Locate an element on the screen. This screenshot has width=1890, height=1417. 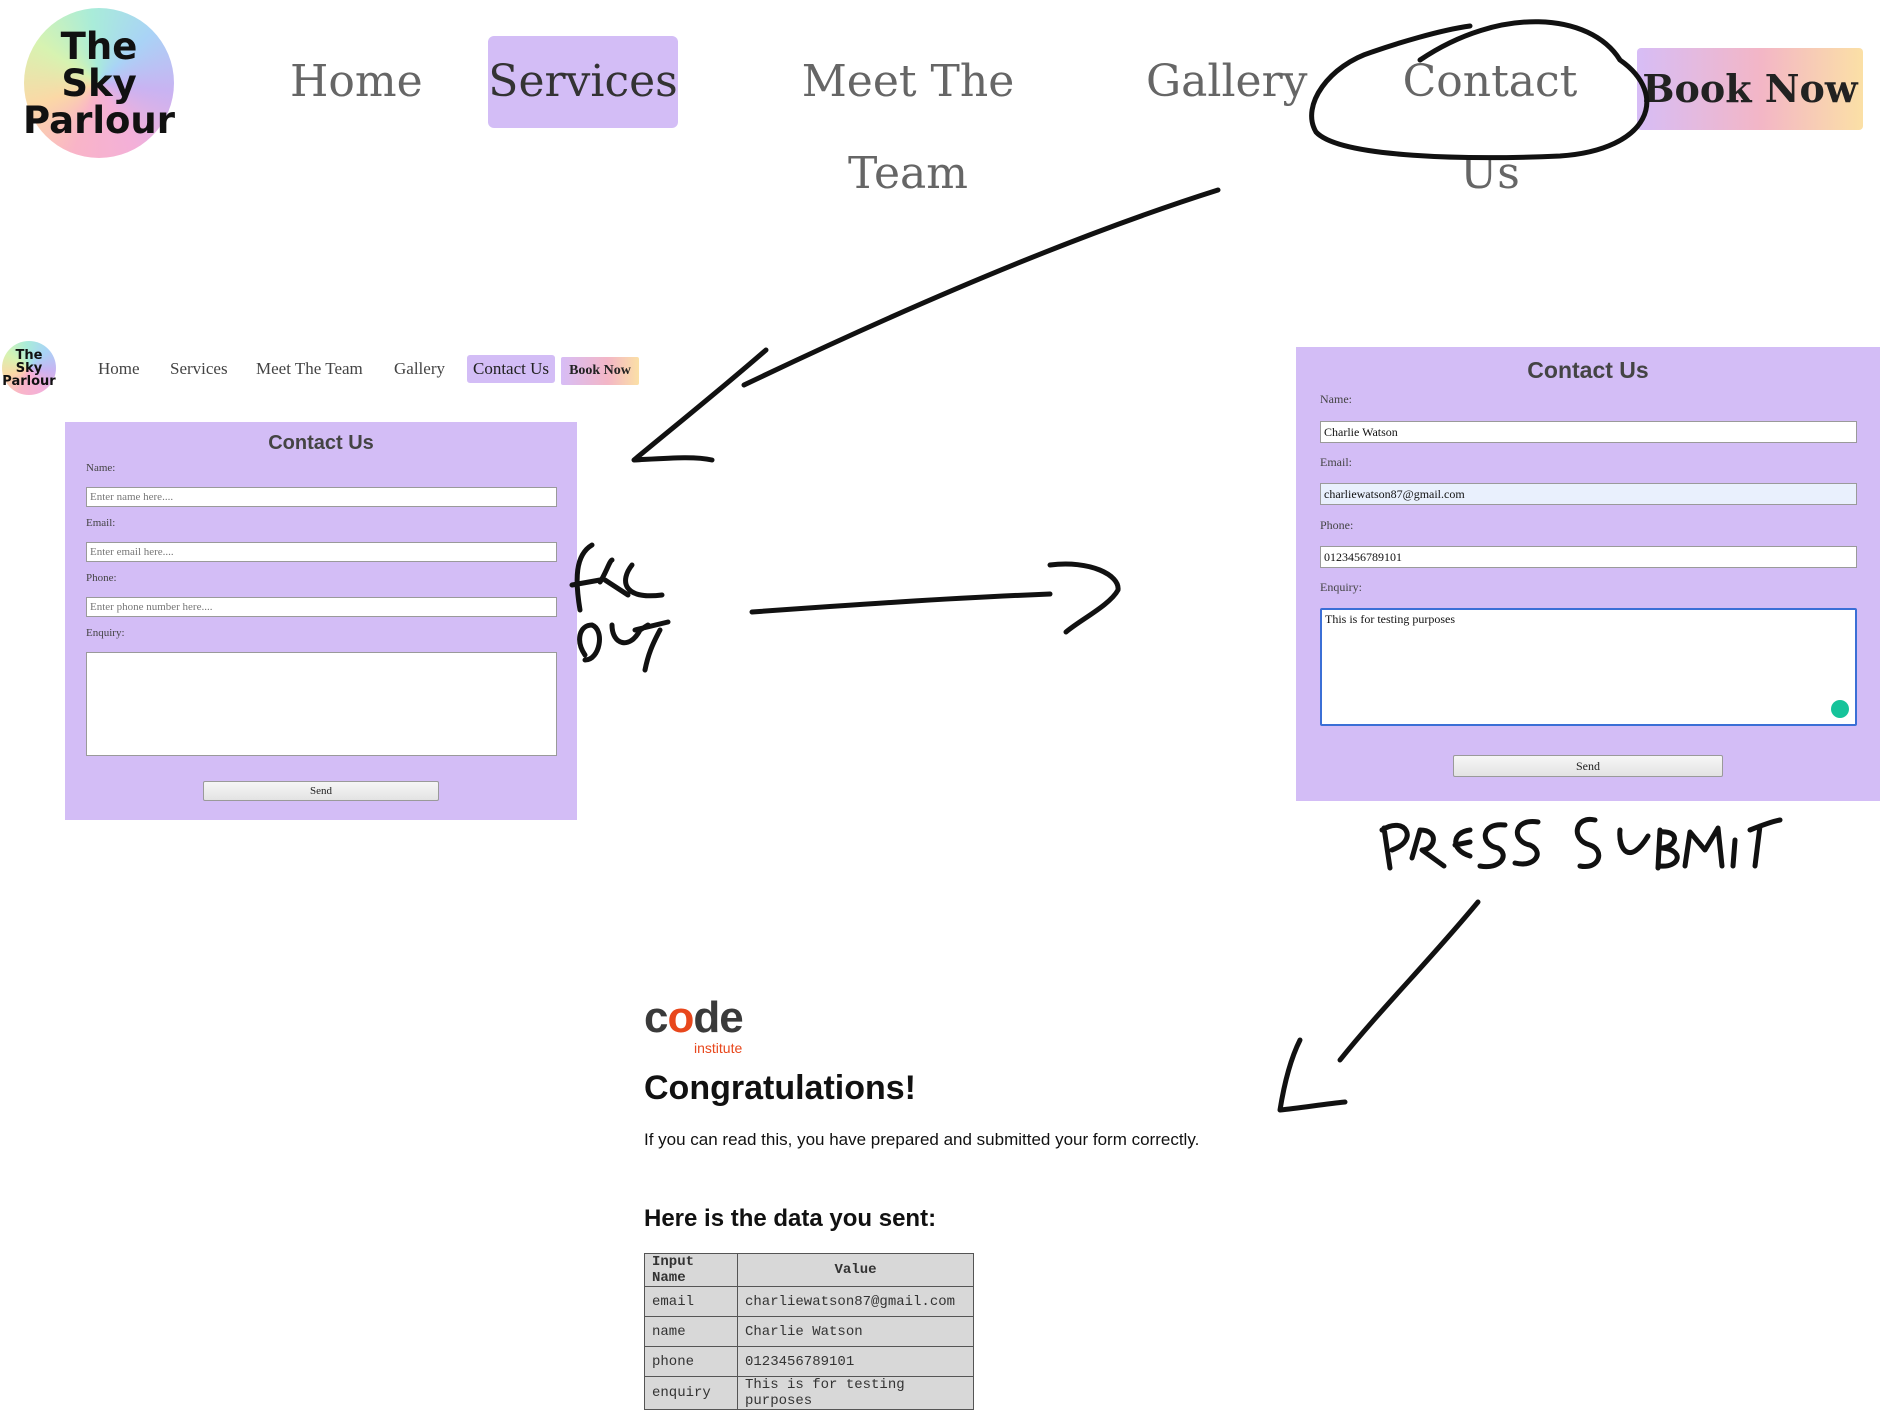
nav-meet-the-team-large: Meet The Team is located at coordinates (908, 117).